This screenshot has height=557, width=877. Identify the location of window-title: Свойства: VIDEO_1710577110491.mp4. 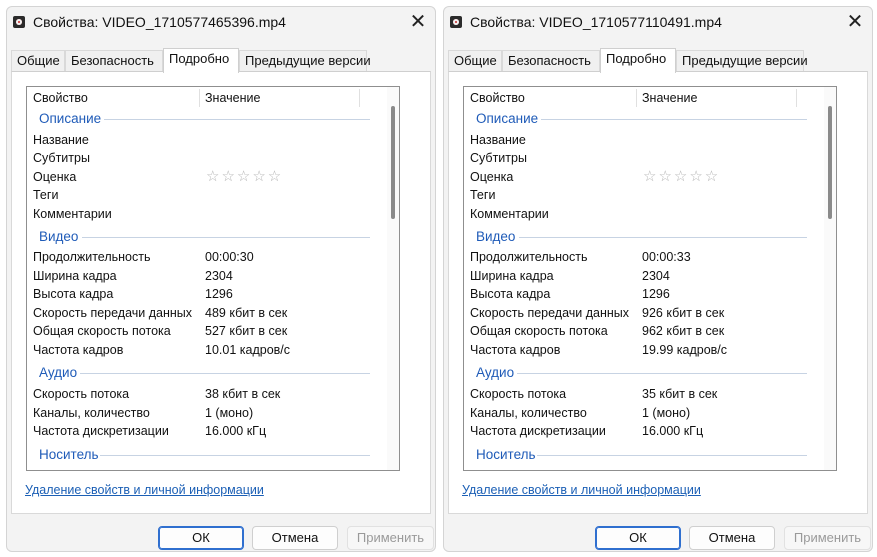
(596, 22).